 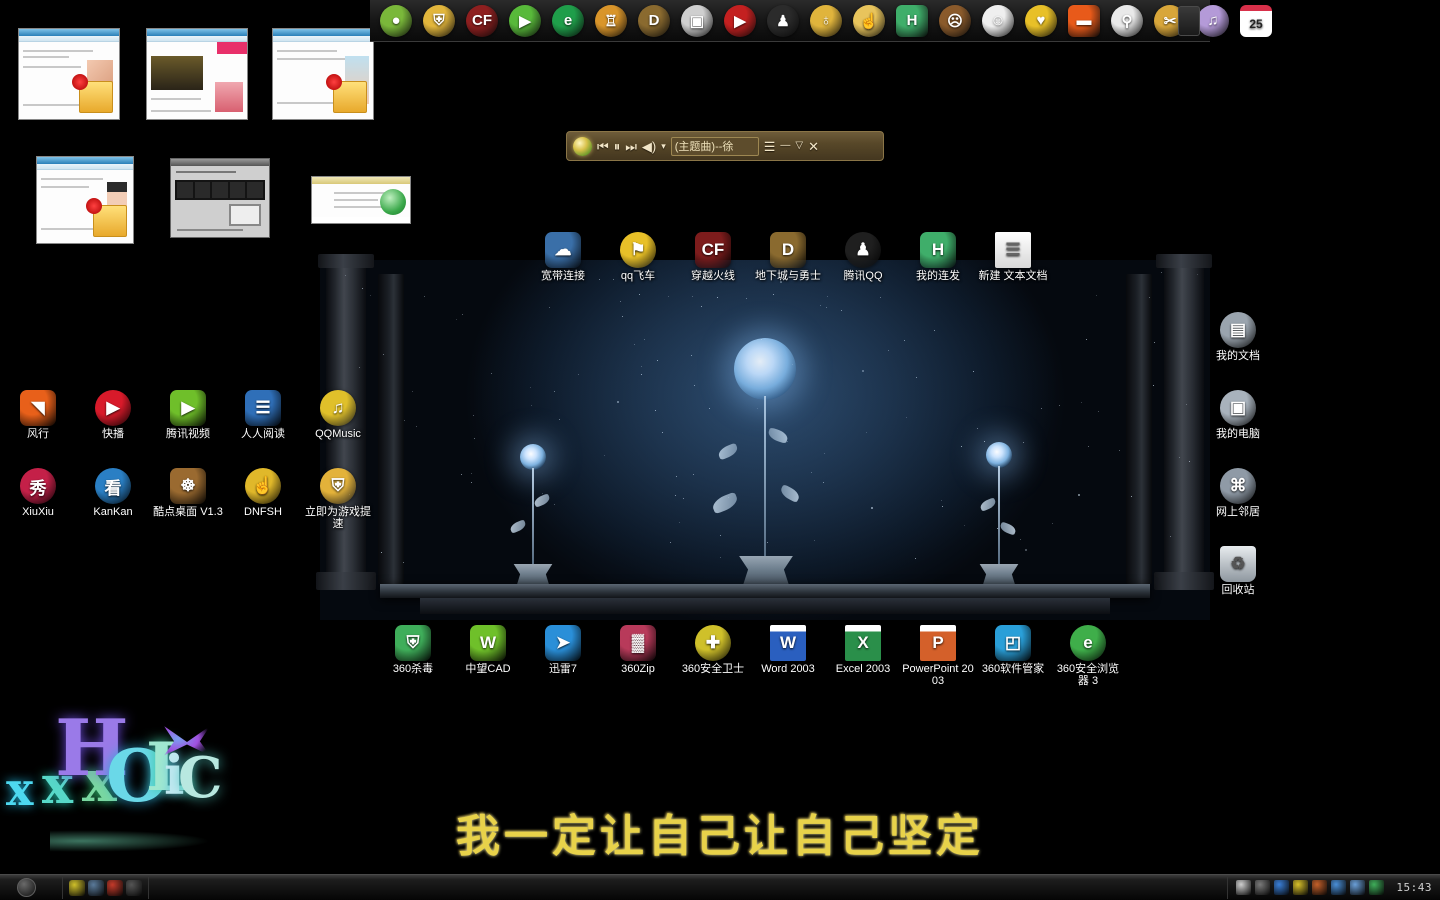 What do you see at coordinates (697, 21) in the screenshot?
I see `dock-item-photo-icon: ▣` at bounding box center [697, 21].